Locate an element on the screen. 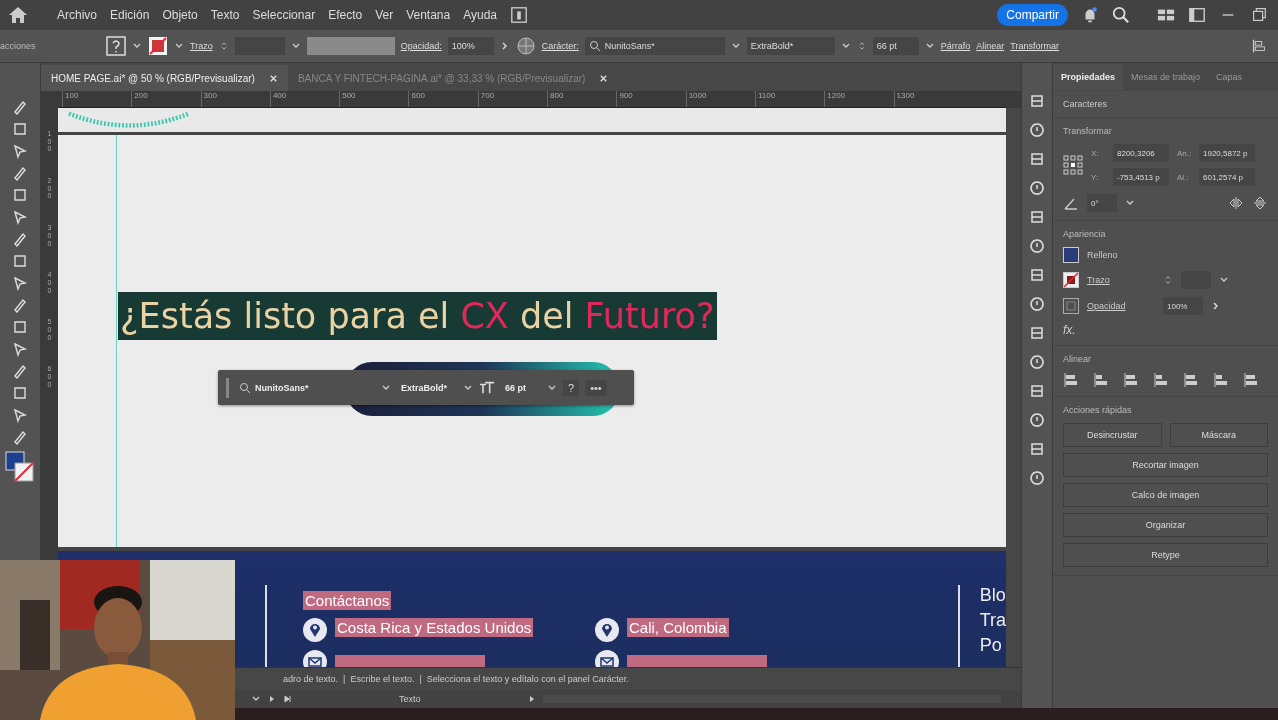  search-icon is located at coordinates (1121, 15).